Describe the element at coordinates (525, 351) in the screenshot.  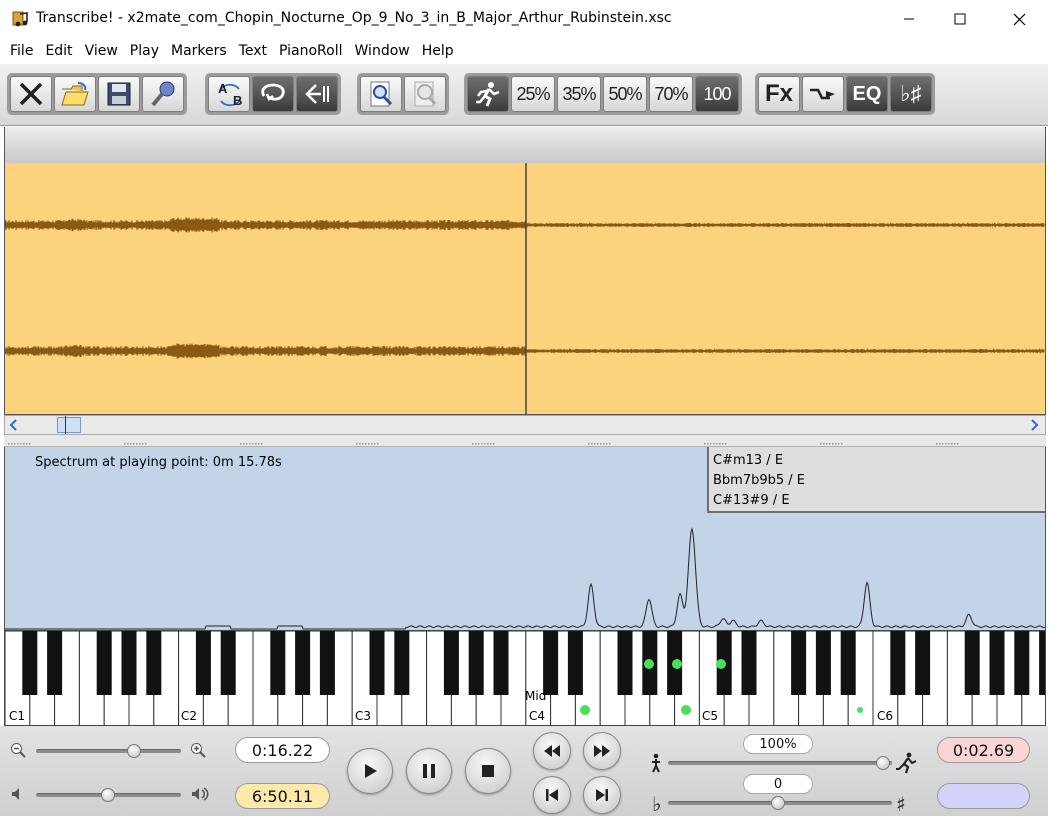
I see `waveform-channel-right` at that location.